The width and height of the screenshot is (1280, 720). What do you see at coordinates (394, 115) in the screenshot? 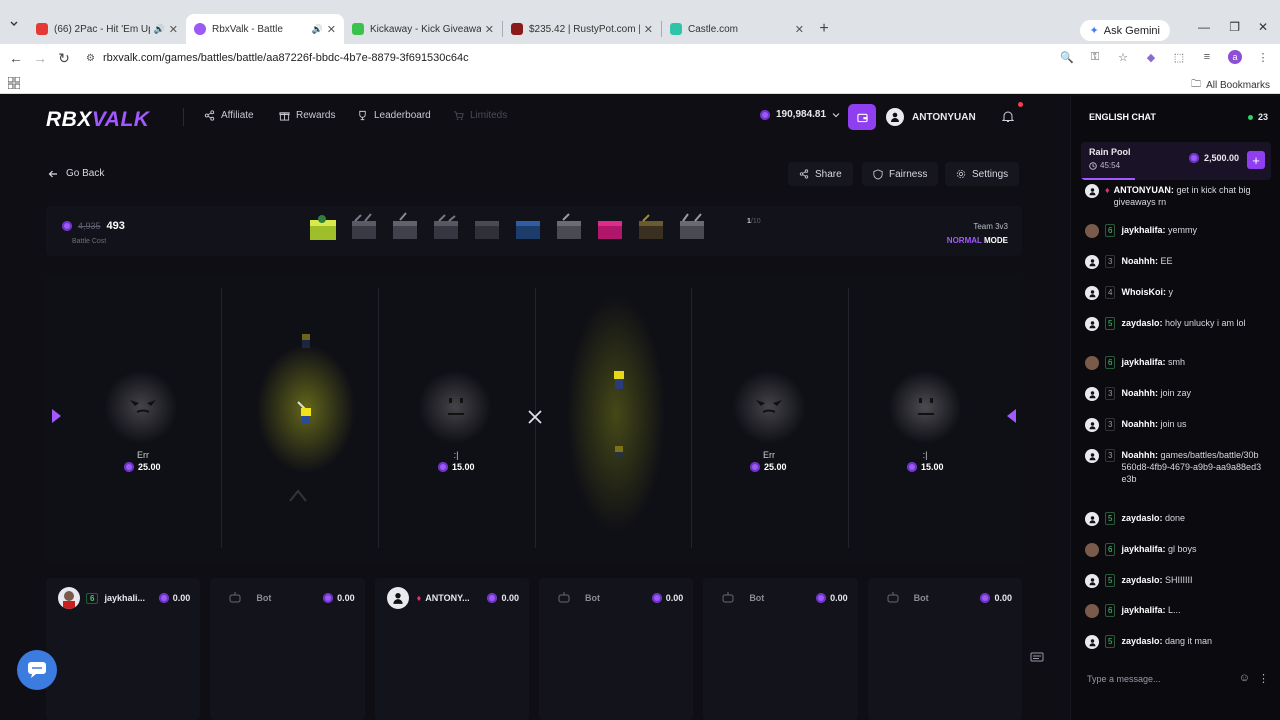
I see `nav-leaderboard: Leaderboard` at bounding box center [394, 115].